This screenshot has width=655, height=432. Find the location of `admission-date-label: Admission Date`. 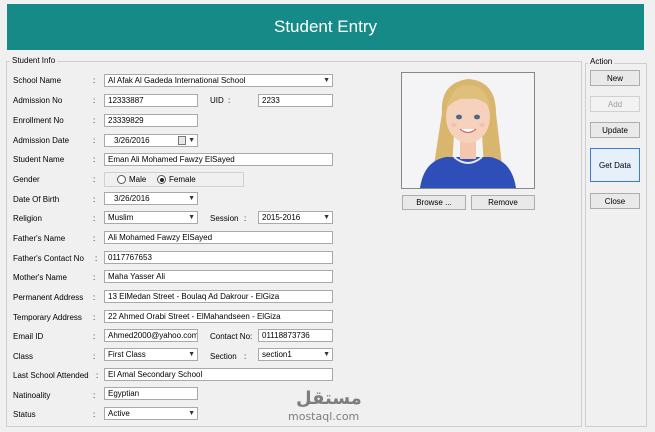

admission-date-label: Admission Date is located at coordinates (41, 140).